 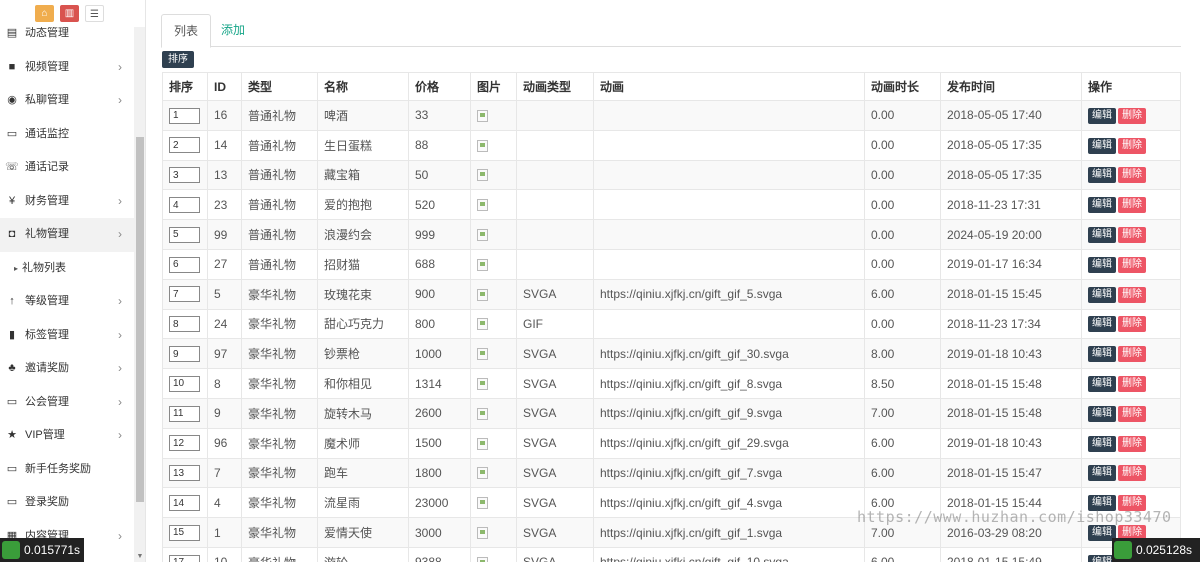 I want to click on name-cell: 爱情天使, so click(x=363, y=532).